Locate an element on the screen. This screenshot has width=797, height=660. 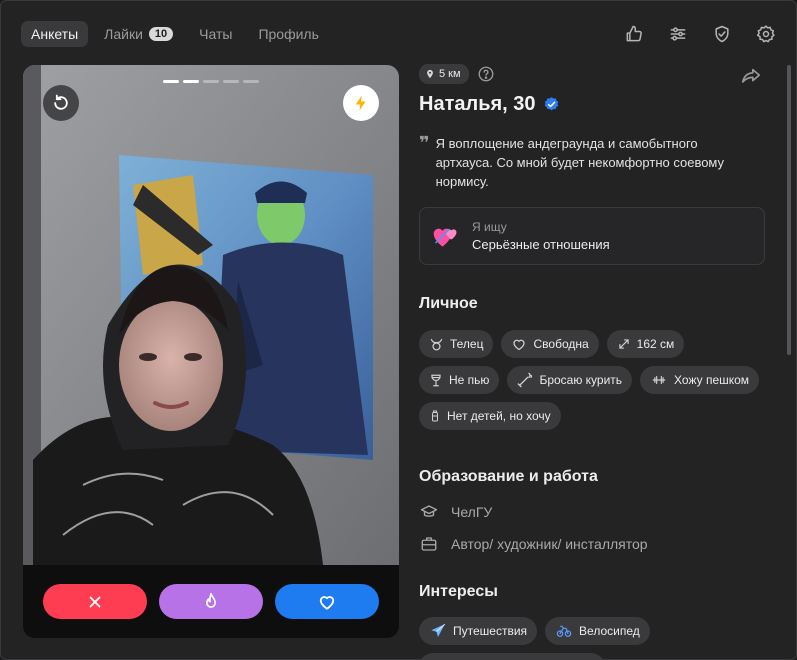
chip-sport: Хожу пешком is located at coordinates (700, 380).